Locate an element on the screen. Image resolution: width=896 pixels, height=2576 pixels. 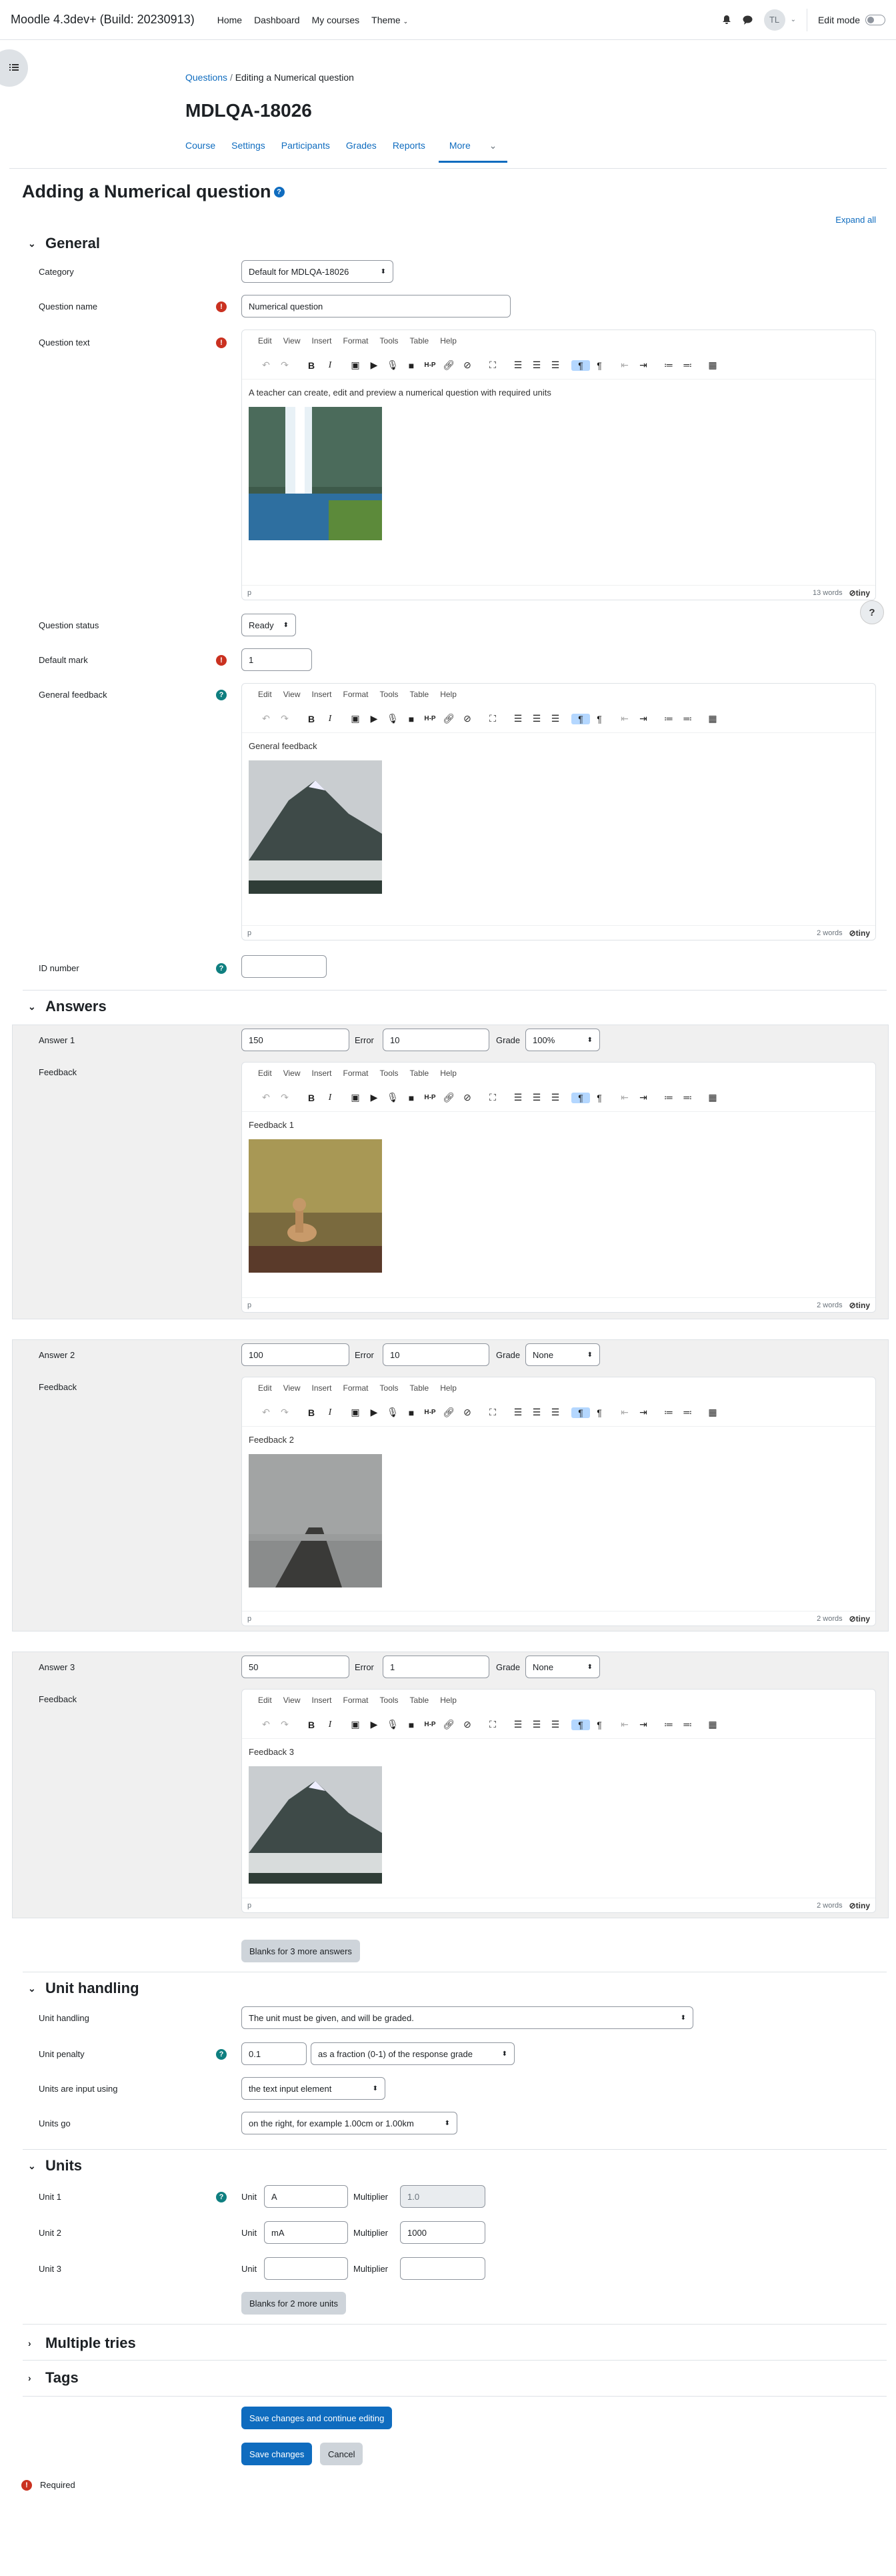
answer-input: 50 is located at coordinates (295, 1667).